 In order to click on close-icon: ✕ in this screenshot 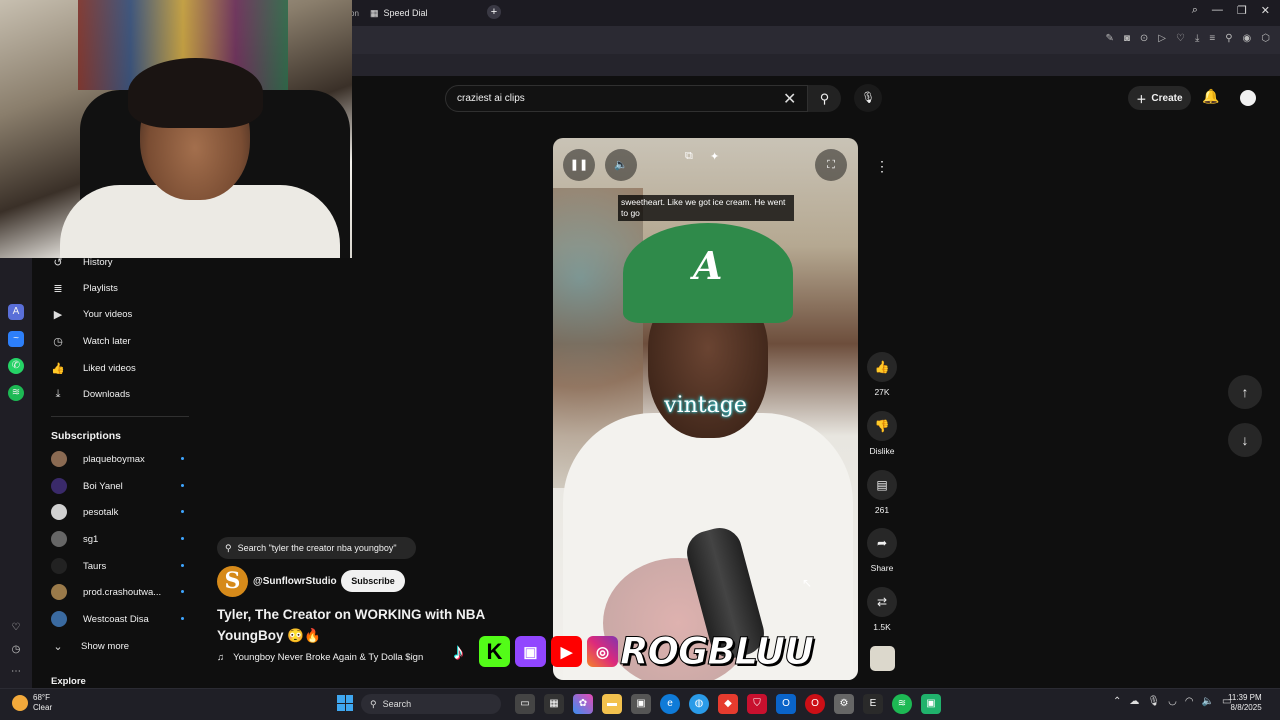, I will do `click(1265, 10)`.